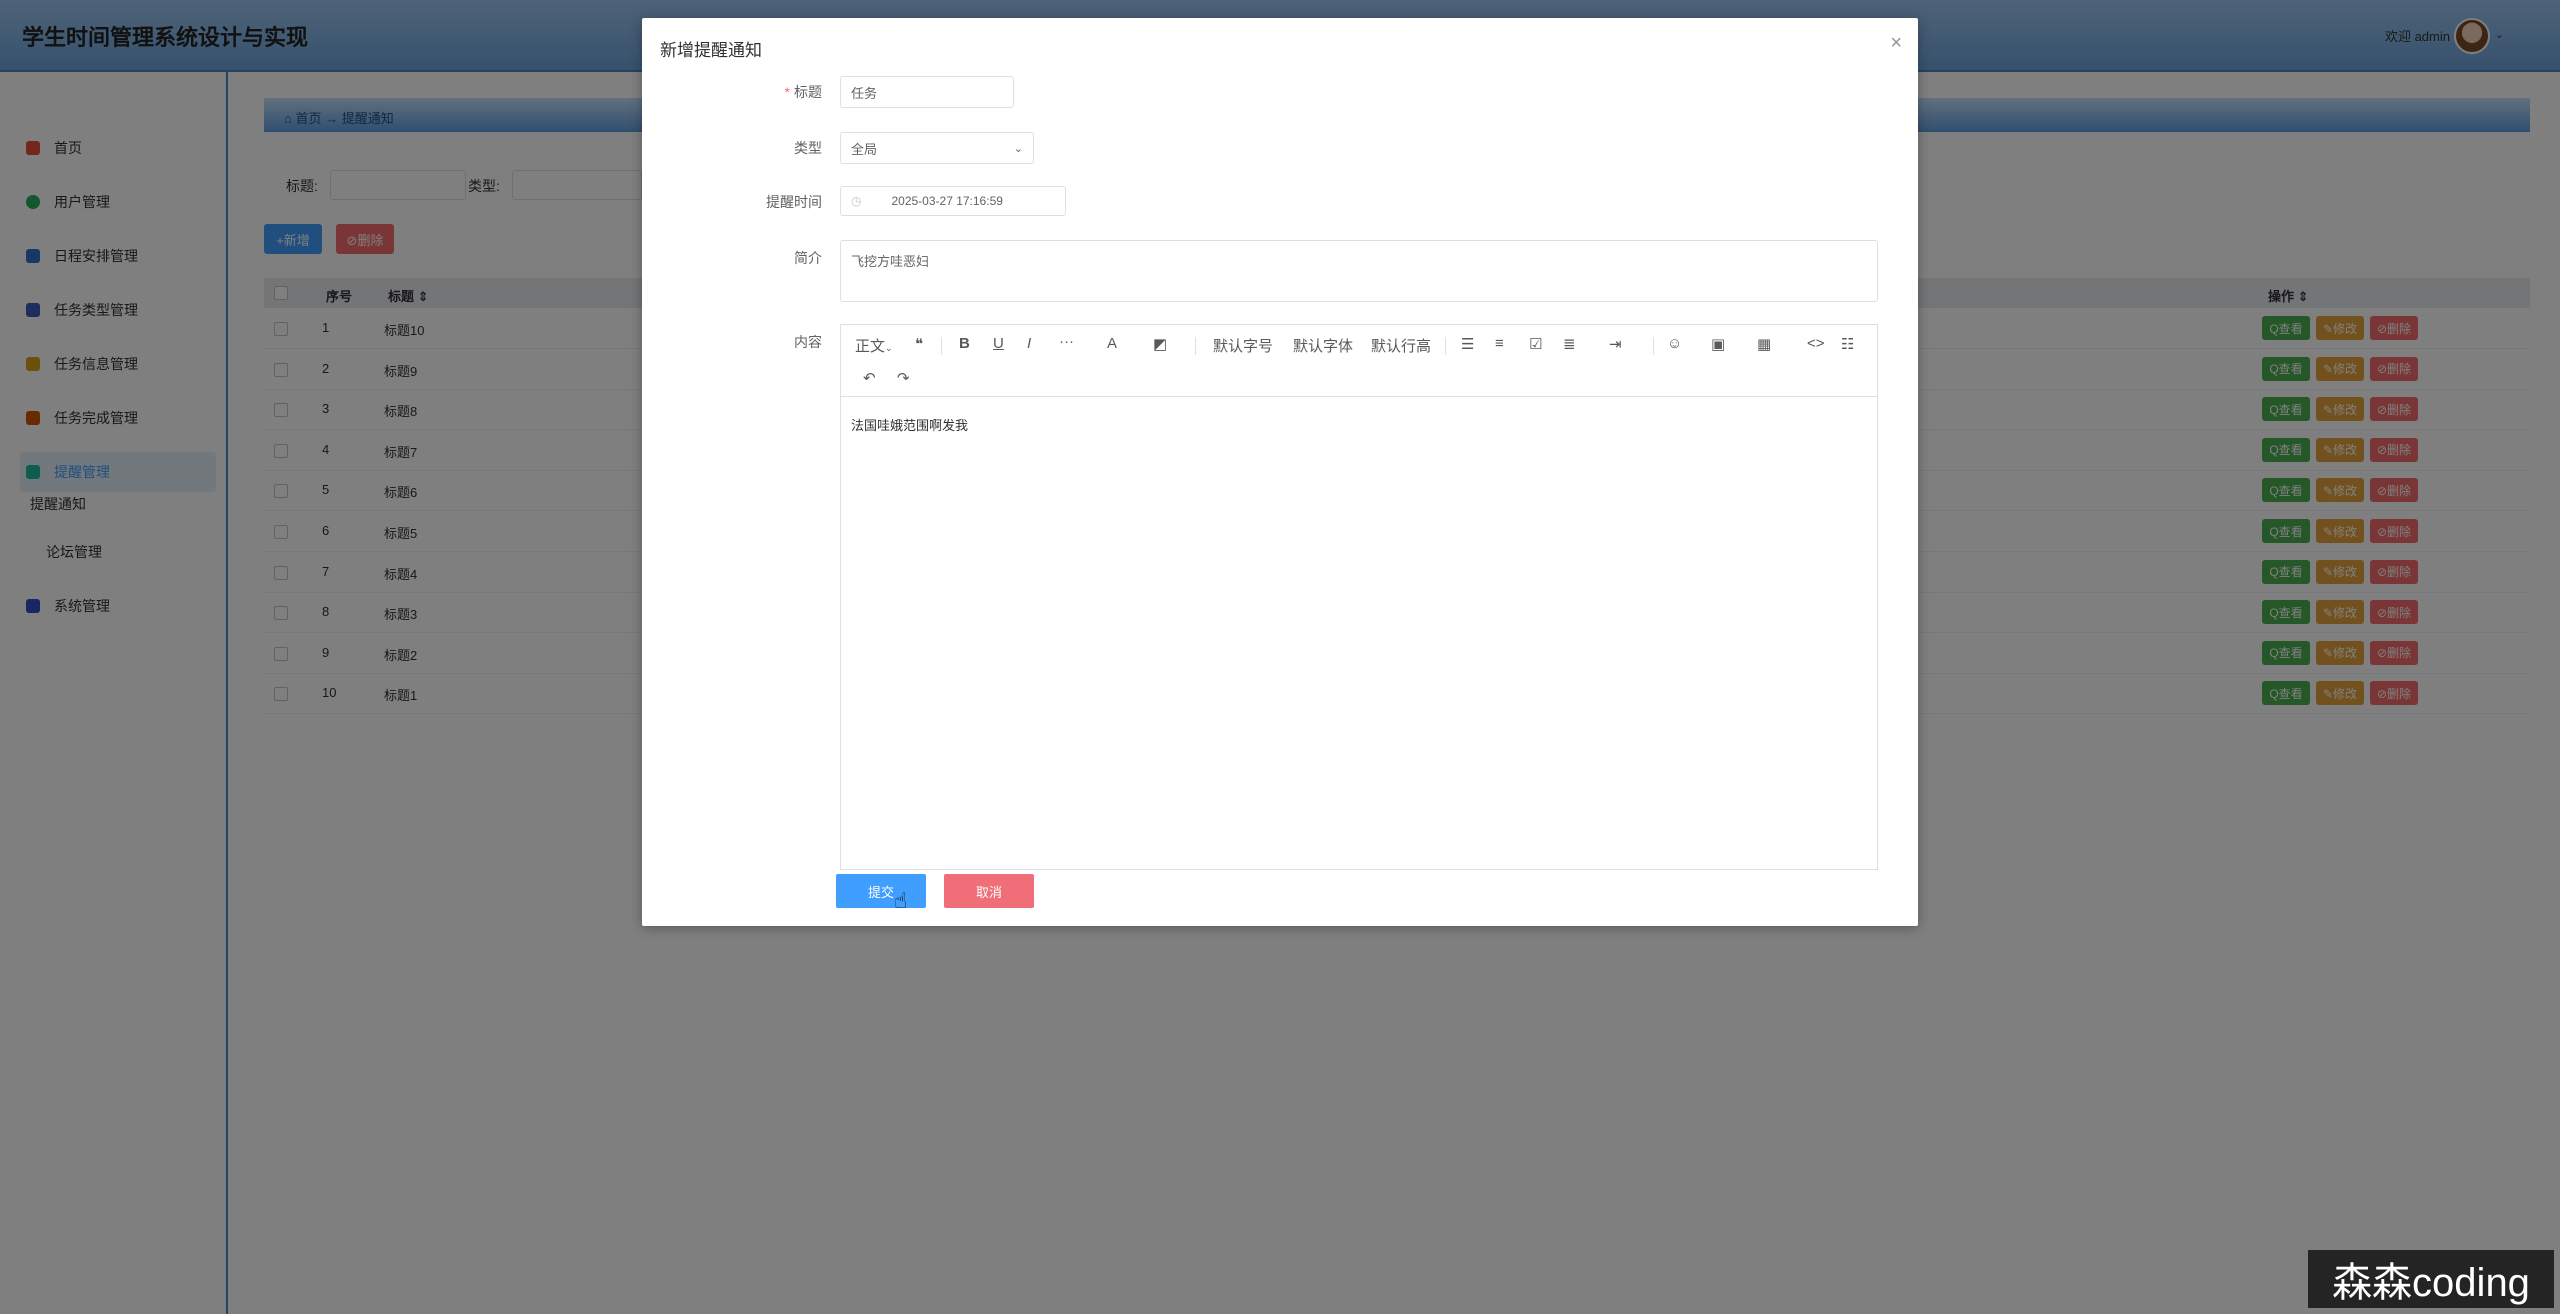 The image size is (2560, 1314). Describe the element at coordinates (1535, 344) in the screenshot. I see `todo-list-icon: ☑` at that location.